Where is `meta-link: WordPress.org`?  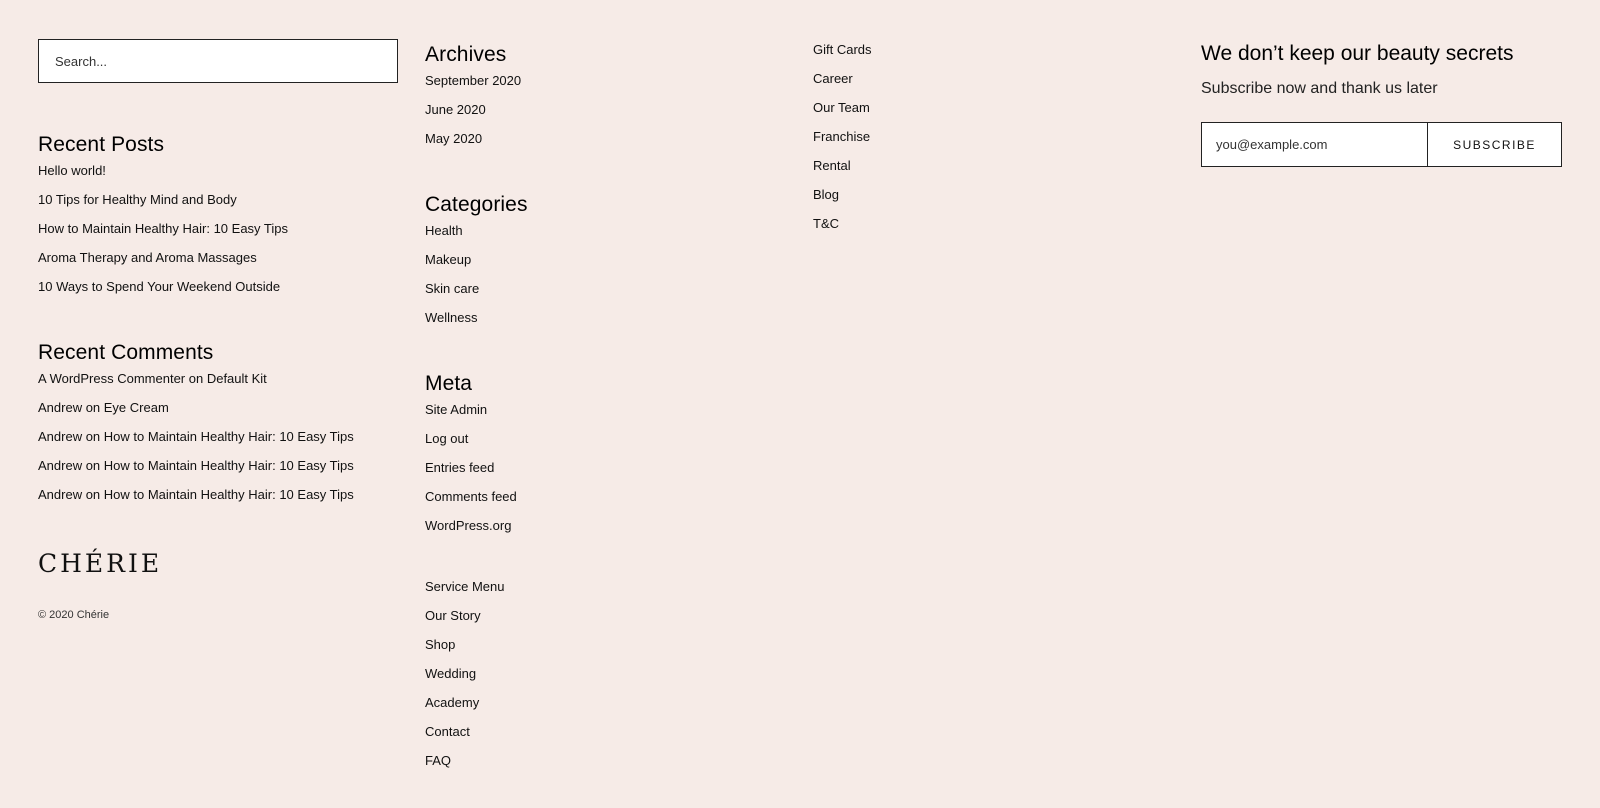
meta-link: WordPress.org is located at coordinates (468, 525).